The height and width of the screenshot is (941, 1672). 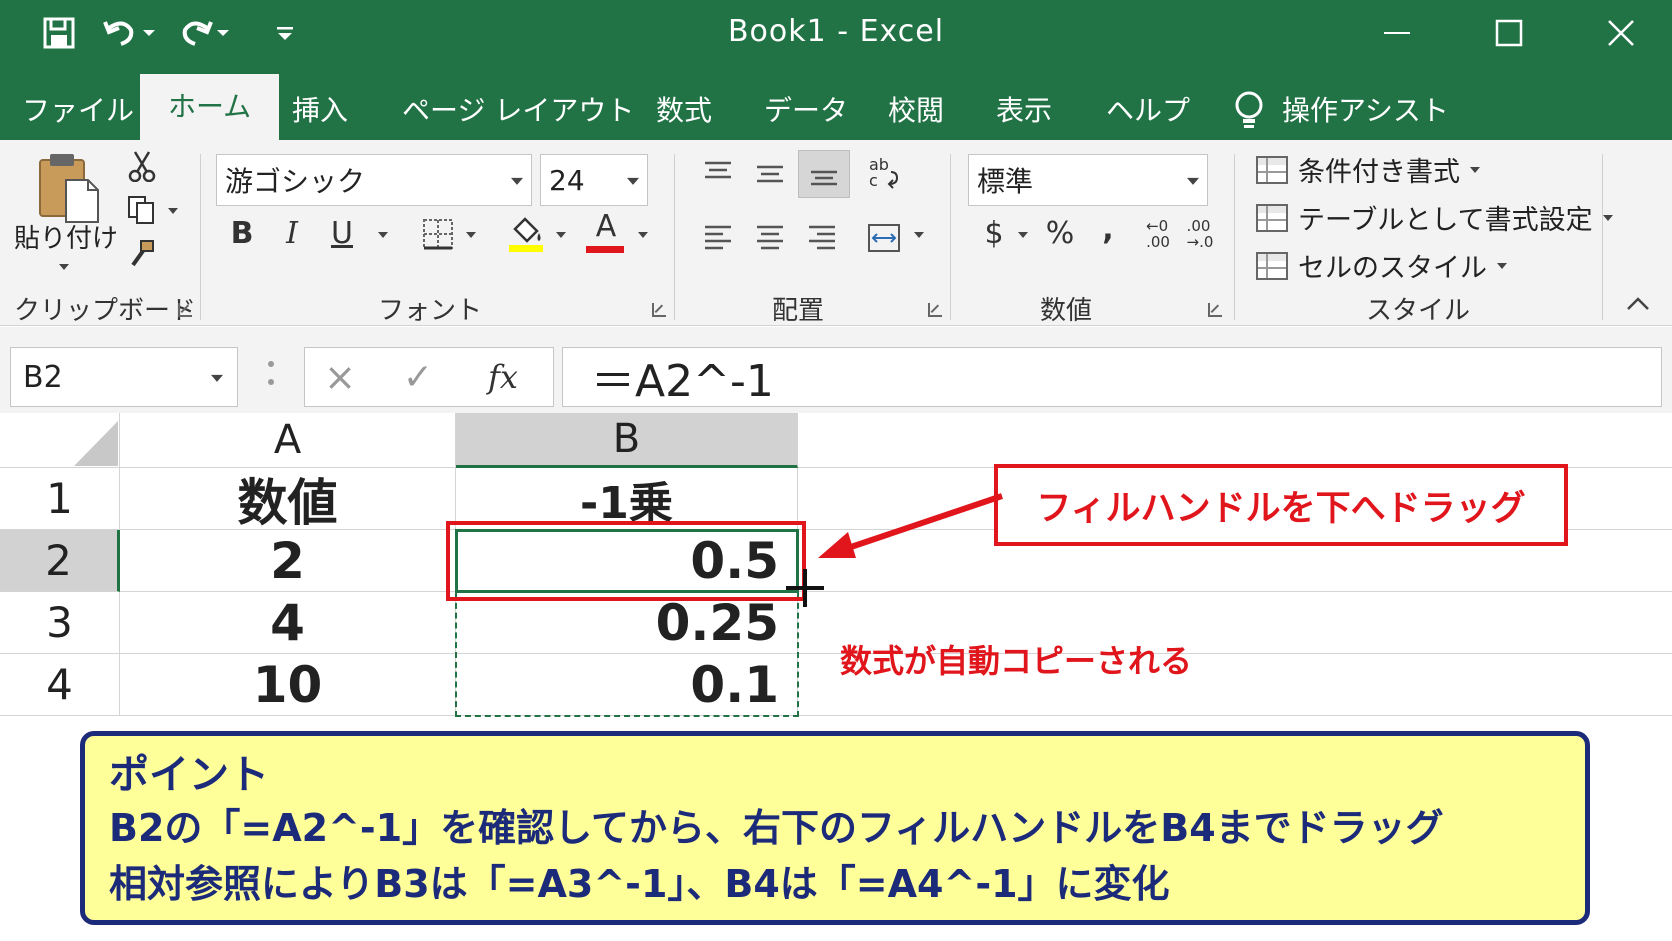 What do you see at coordinates (418, 377) in the screenshot?
I see `enter-formula-button: ✓` at bounding box center [418, 377].